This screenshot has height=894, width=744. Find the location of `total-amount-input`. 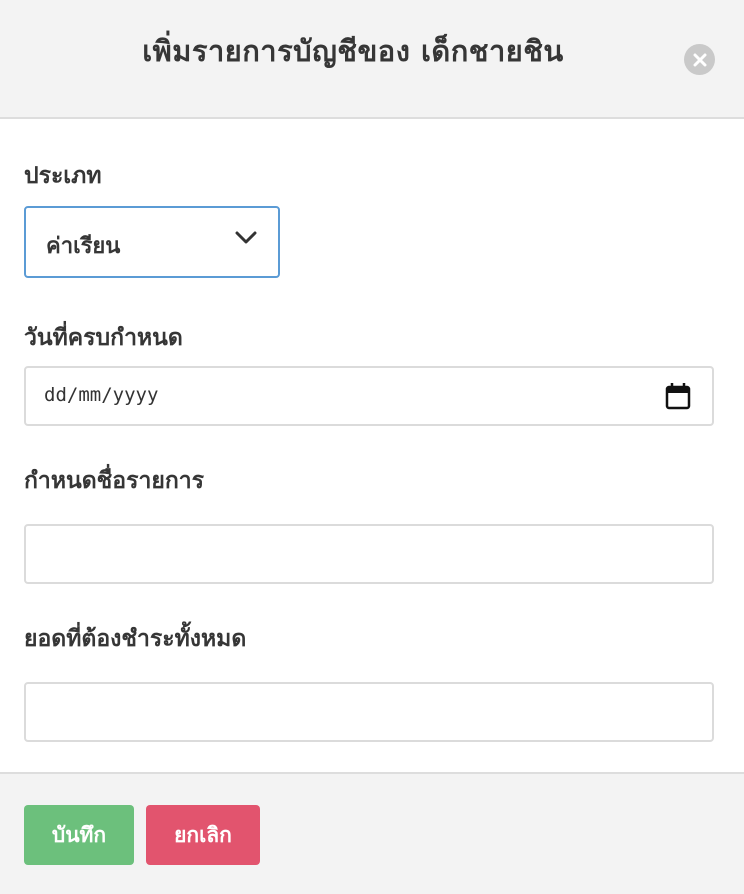

total-amount-input is located at coordinates (369, 712).